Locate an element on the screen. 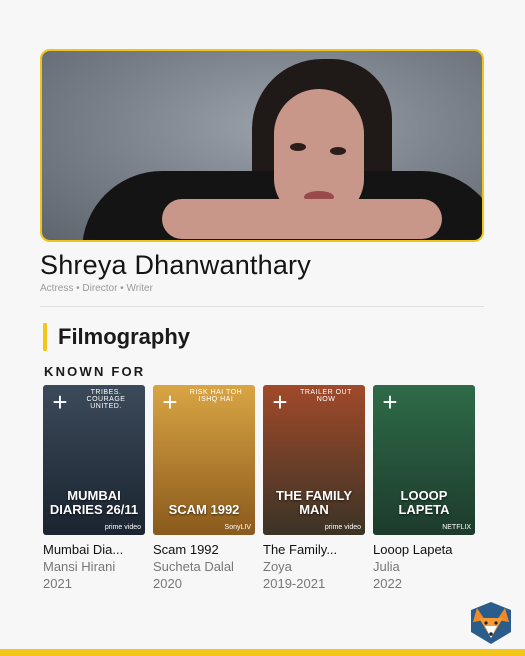 This screenshot has width=525, height=656. film-role: Zoya is located at coordinates (277, 566).